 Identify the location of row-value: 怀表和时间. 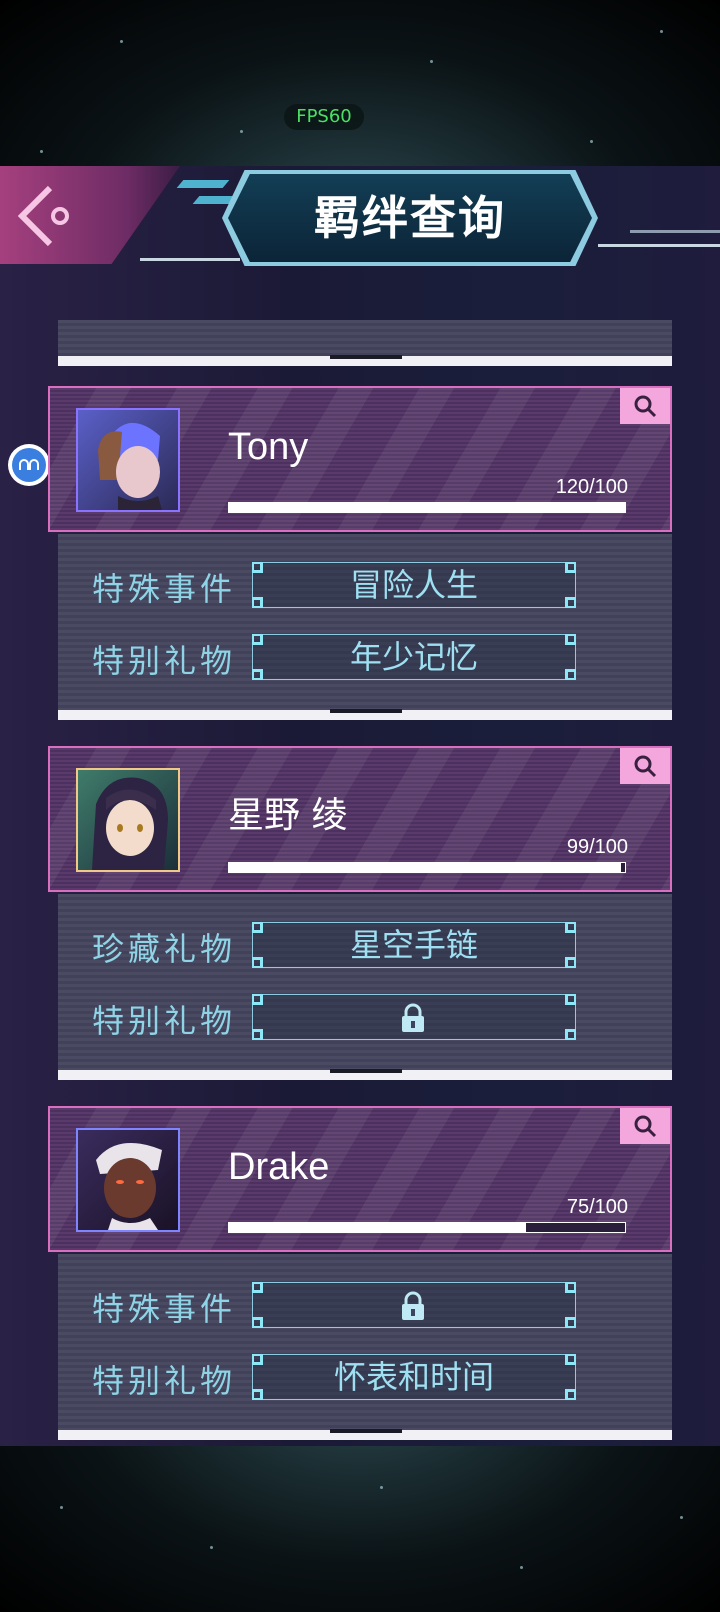
(413, 1377).